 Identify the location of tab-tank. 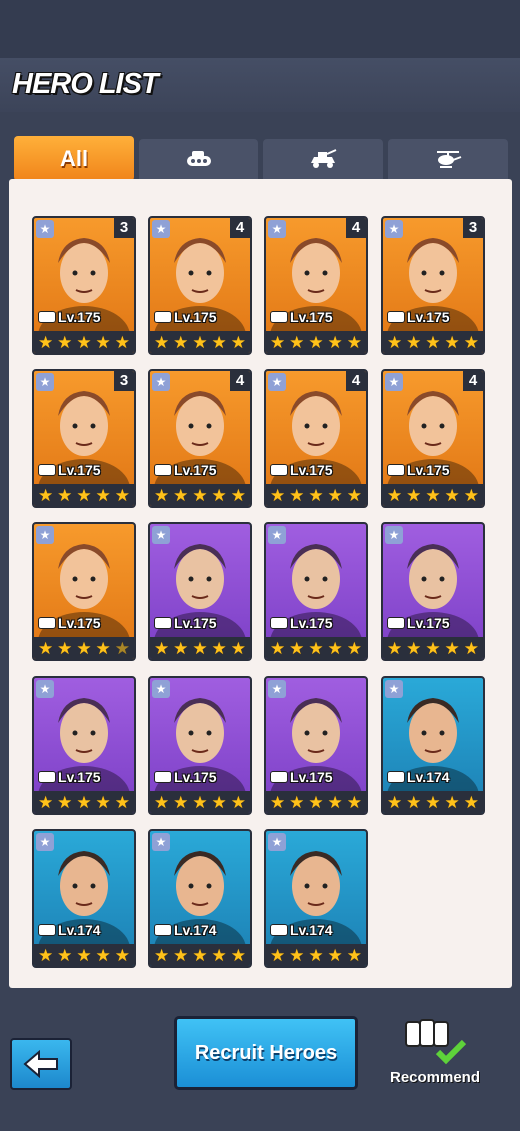
(198, 159).